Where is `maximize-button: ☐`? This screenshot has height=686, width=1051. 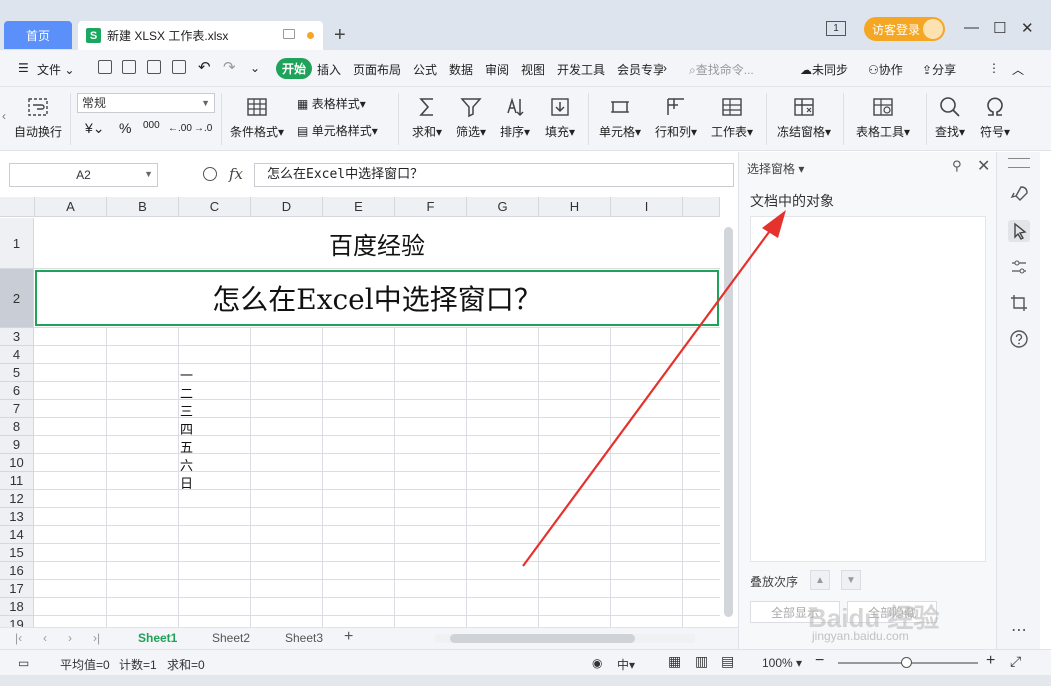 maximize-button: ☐ is located at coordinates (999, 28).